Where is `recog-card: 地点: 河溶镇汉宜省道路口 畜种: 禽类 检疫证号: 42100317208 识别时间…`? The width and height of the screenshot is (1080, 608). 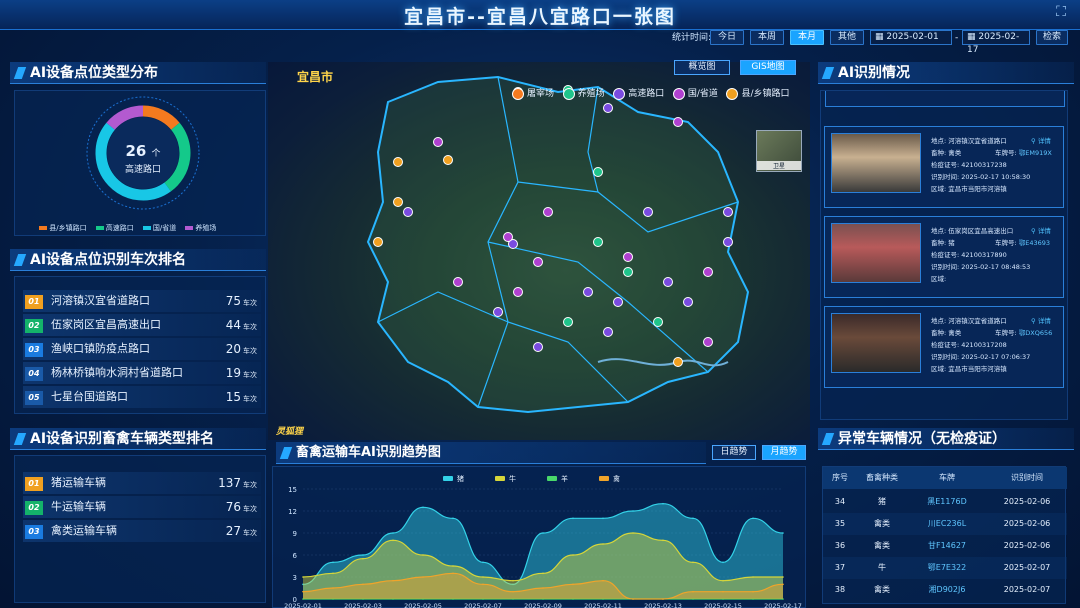
recog-card: 地点: 河溶镇汉宜省道路口 畜种: 禽类 检疫证号: 42100317208 识别时间… is located at coordinates (944, 347).